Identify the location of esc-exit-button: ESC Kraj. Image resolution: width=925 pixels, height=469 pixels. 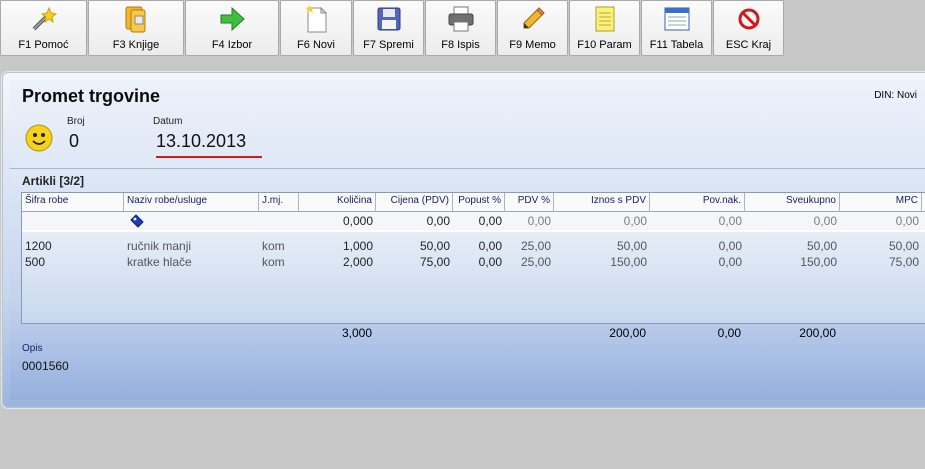
(748, 28).